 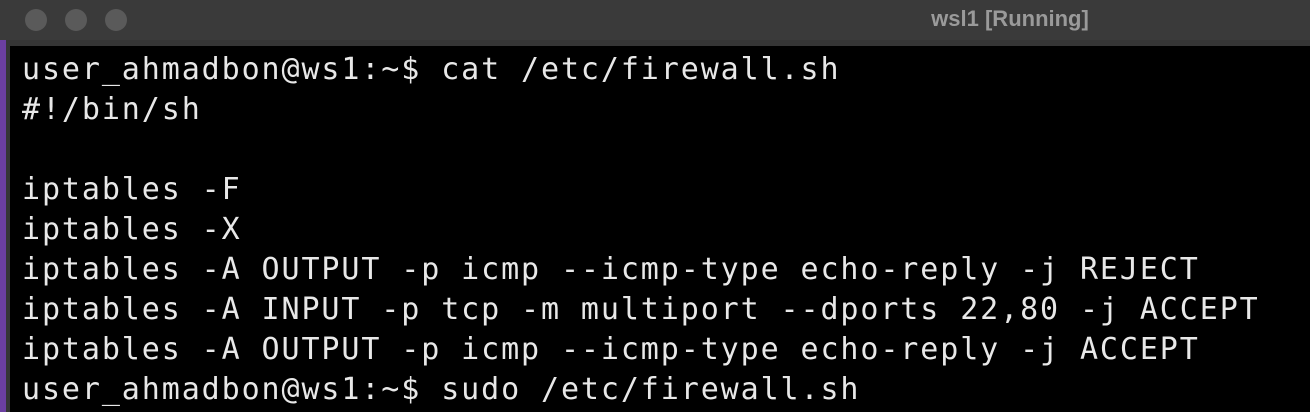 I want to click on minimize-window-button, so click(x=76, y=20).